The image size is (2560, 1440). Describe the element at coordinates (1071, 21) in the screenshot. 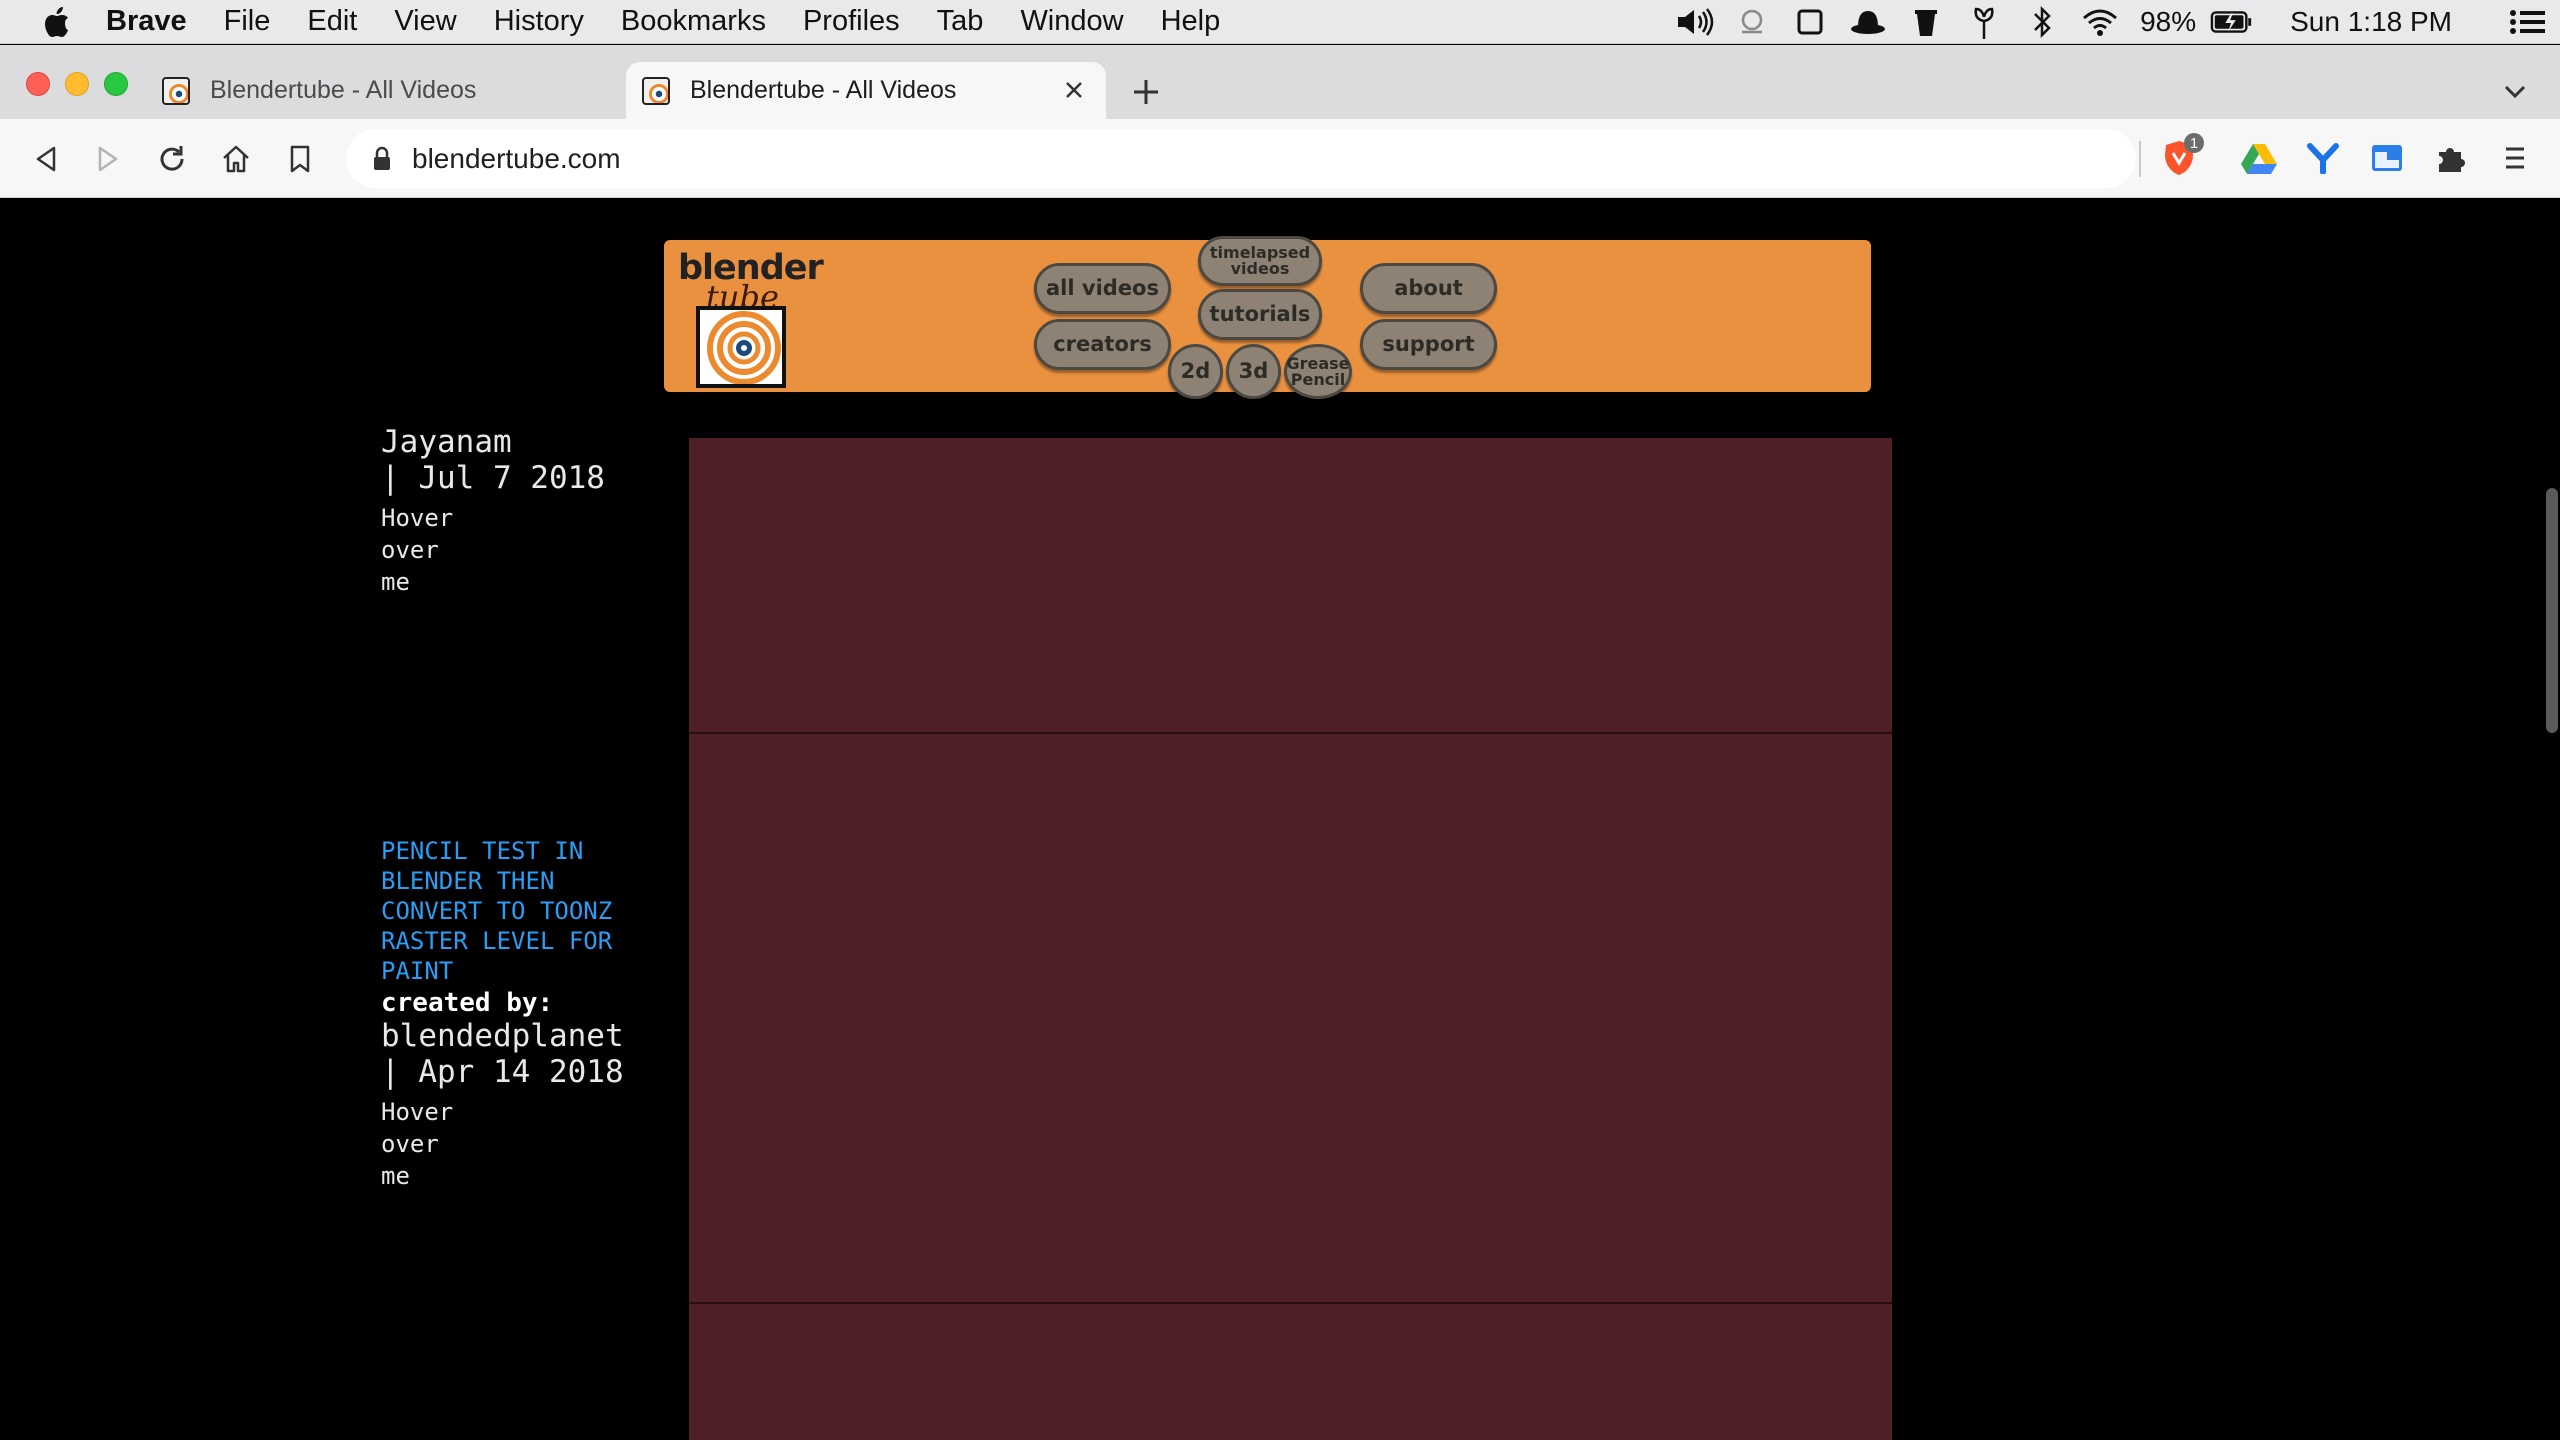

I see `menu-window: Window` at that location.